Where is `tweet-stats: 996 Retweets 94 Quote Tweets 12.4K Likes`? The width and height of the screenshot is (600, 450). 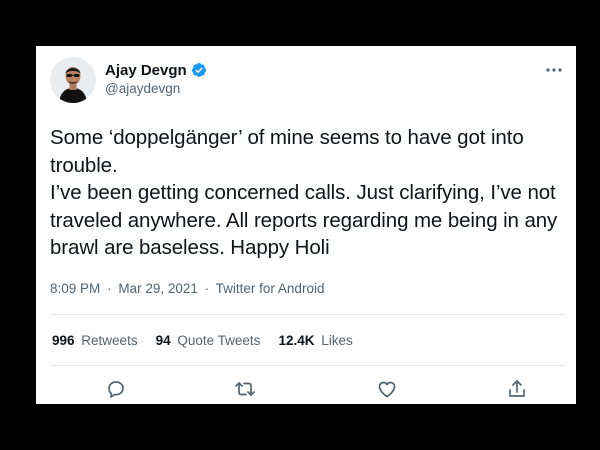
tweet-stats: 996 Retweets 94 Quote Tweets 12.4K Likes is located at coordinates (211, 340).